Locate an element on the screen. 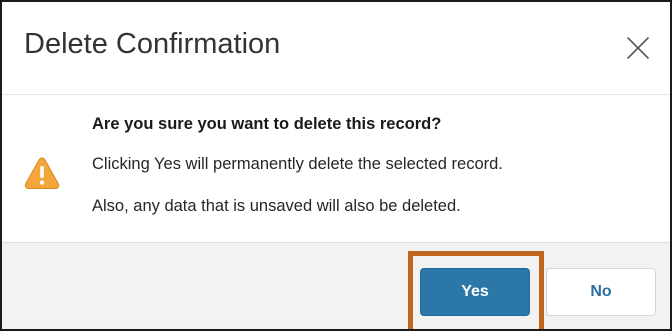 The height and width of the screenshot is (331, 672). close-icon is located at coordinates (638, 48).